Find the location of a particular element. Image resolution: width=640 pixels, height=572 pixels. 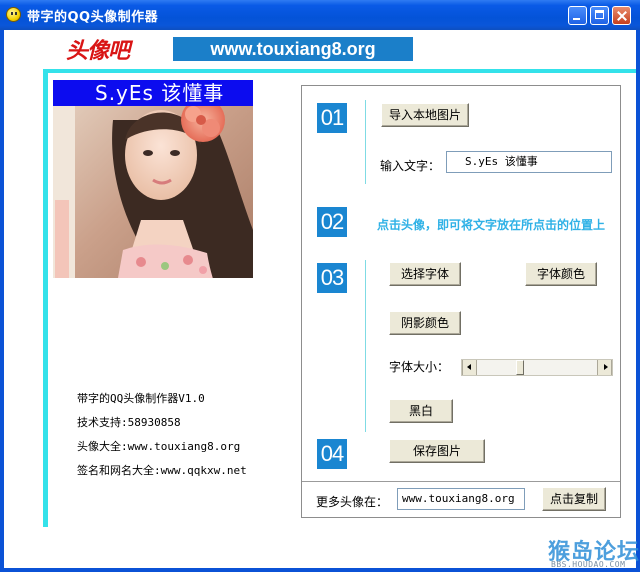

select-font-button: 选择字体 is located at coordinates (425, 274).